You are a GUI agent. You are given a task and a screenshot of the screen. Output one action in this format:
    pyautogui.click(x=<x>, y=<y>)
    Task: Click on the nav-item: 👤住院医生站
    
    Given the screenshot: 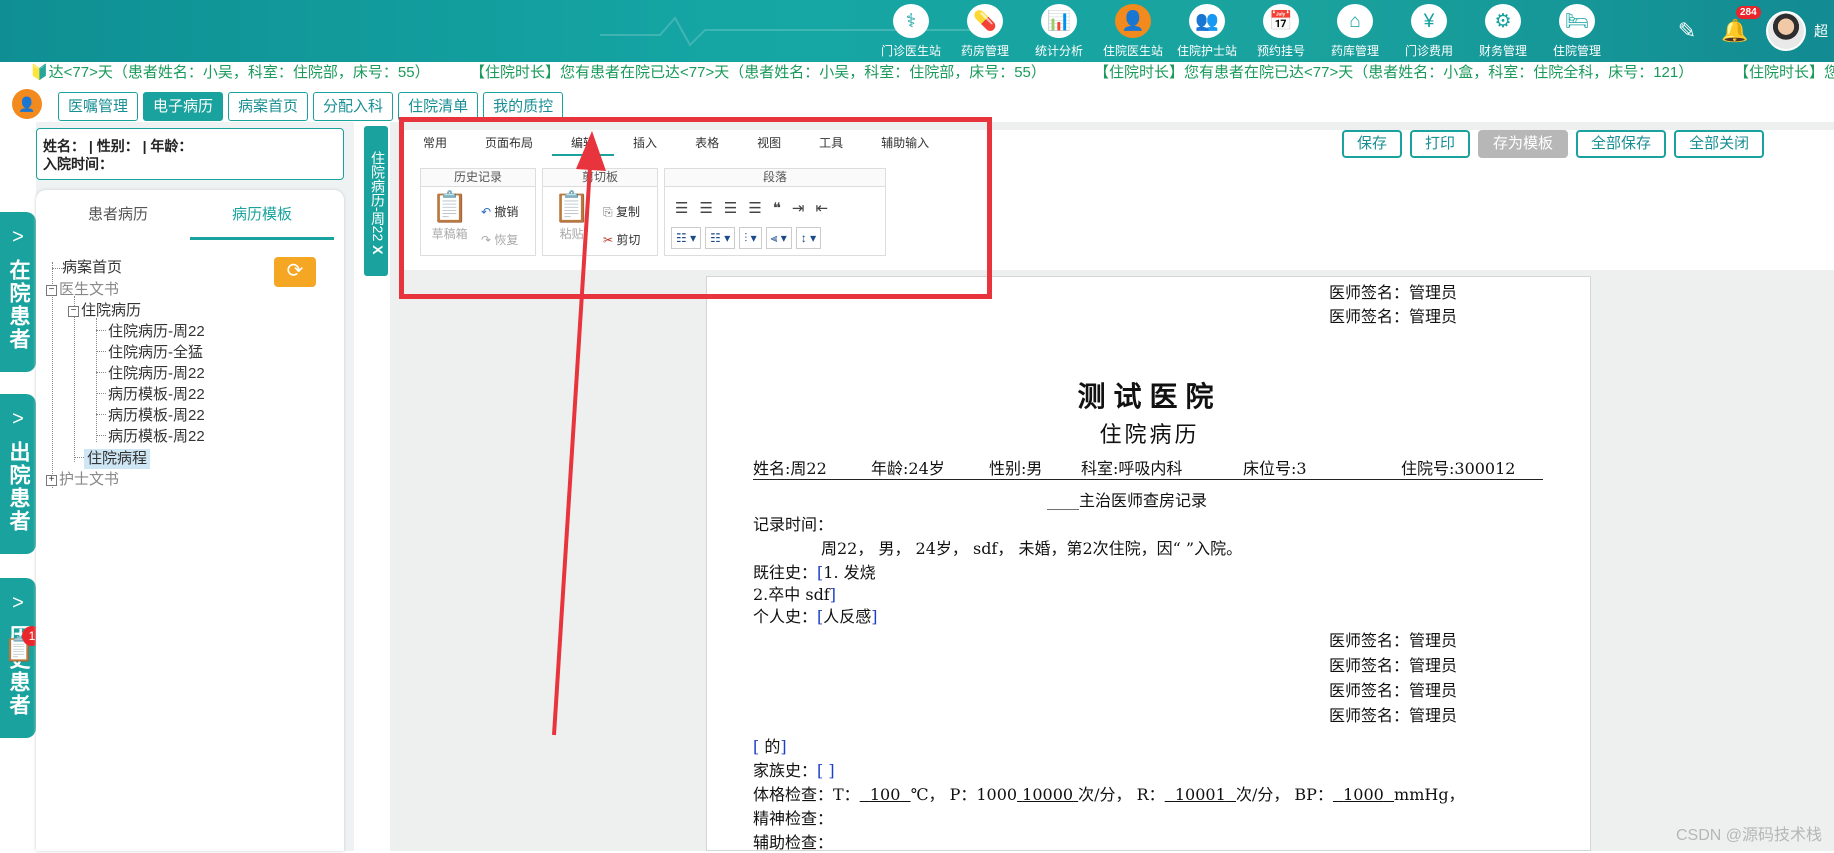 What is the action you would take?
    pyautogui.click(x=1133, y=31)
    